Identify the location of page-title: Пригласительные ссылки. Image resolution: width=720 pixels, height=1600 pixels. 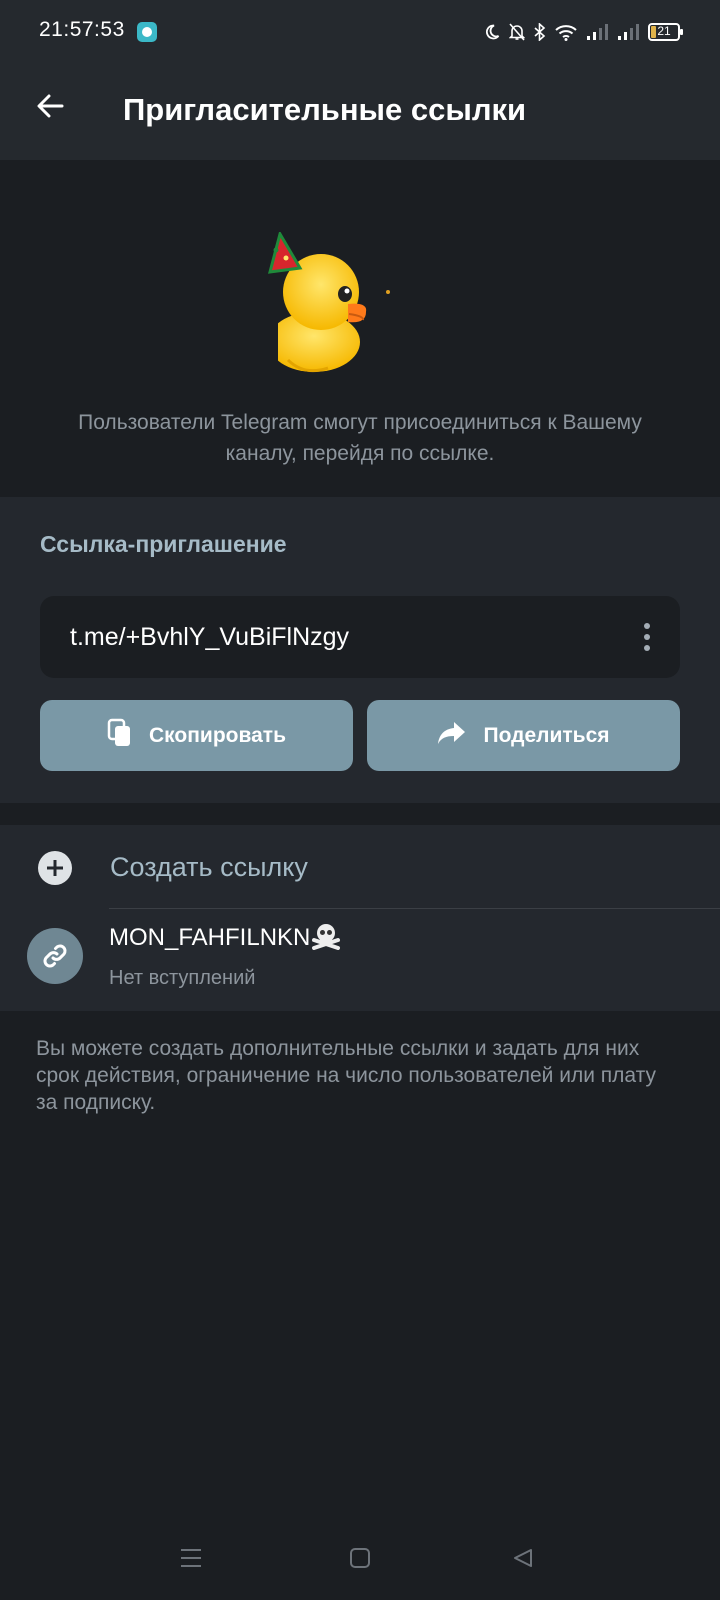
(325, 109).